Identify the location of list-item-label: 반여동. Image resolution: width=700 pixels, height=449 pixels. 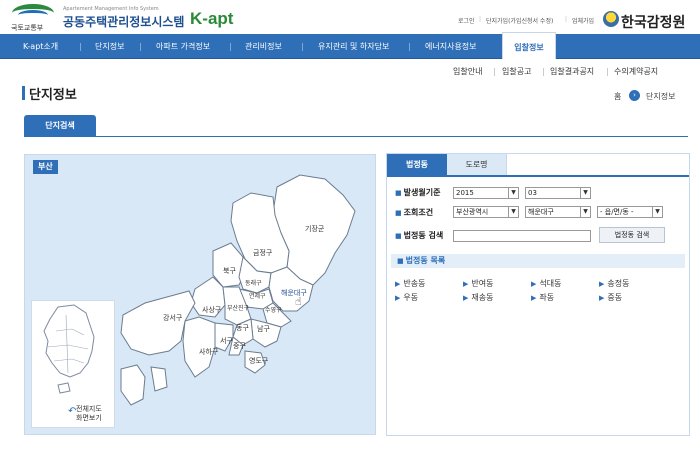
(482, 283).